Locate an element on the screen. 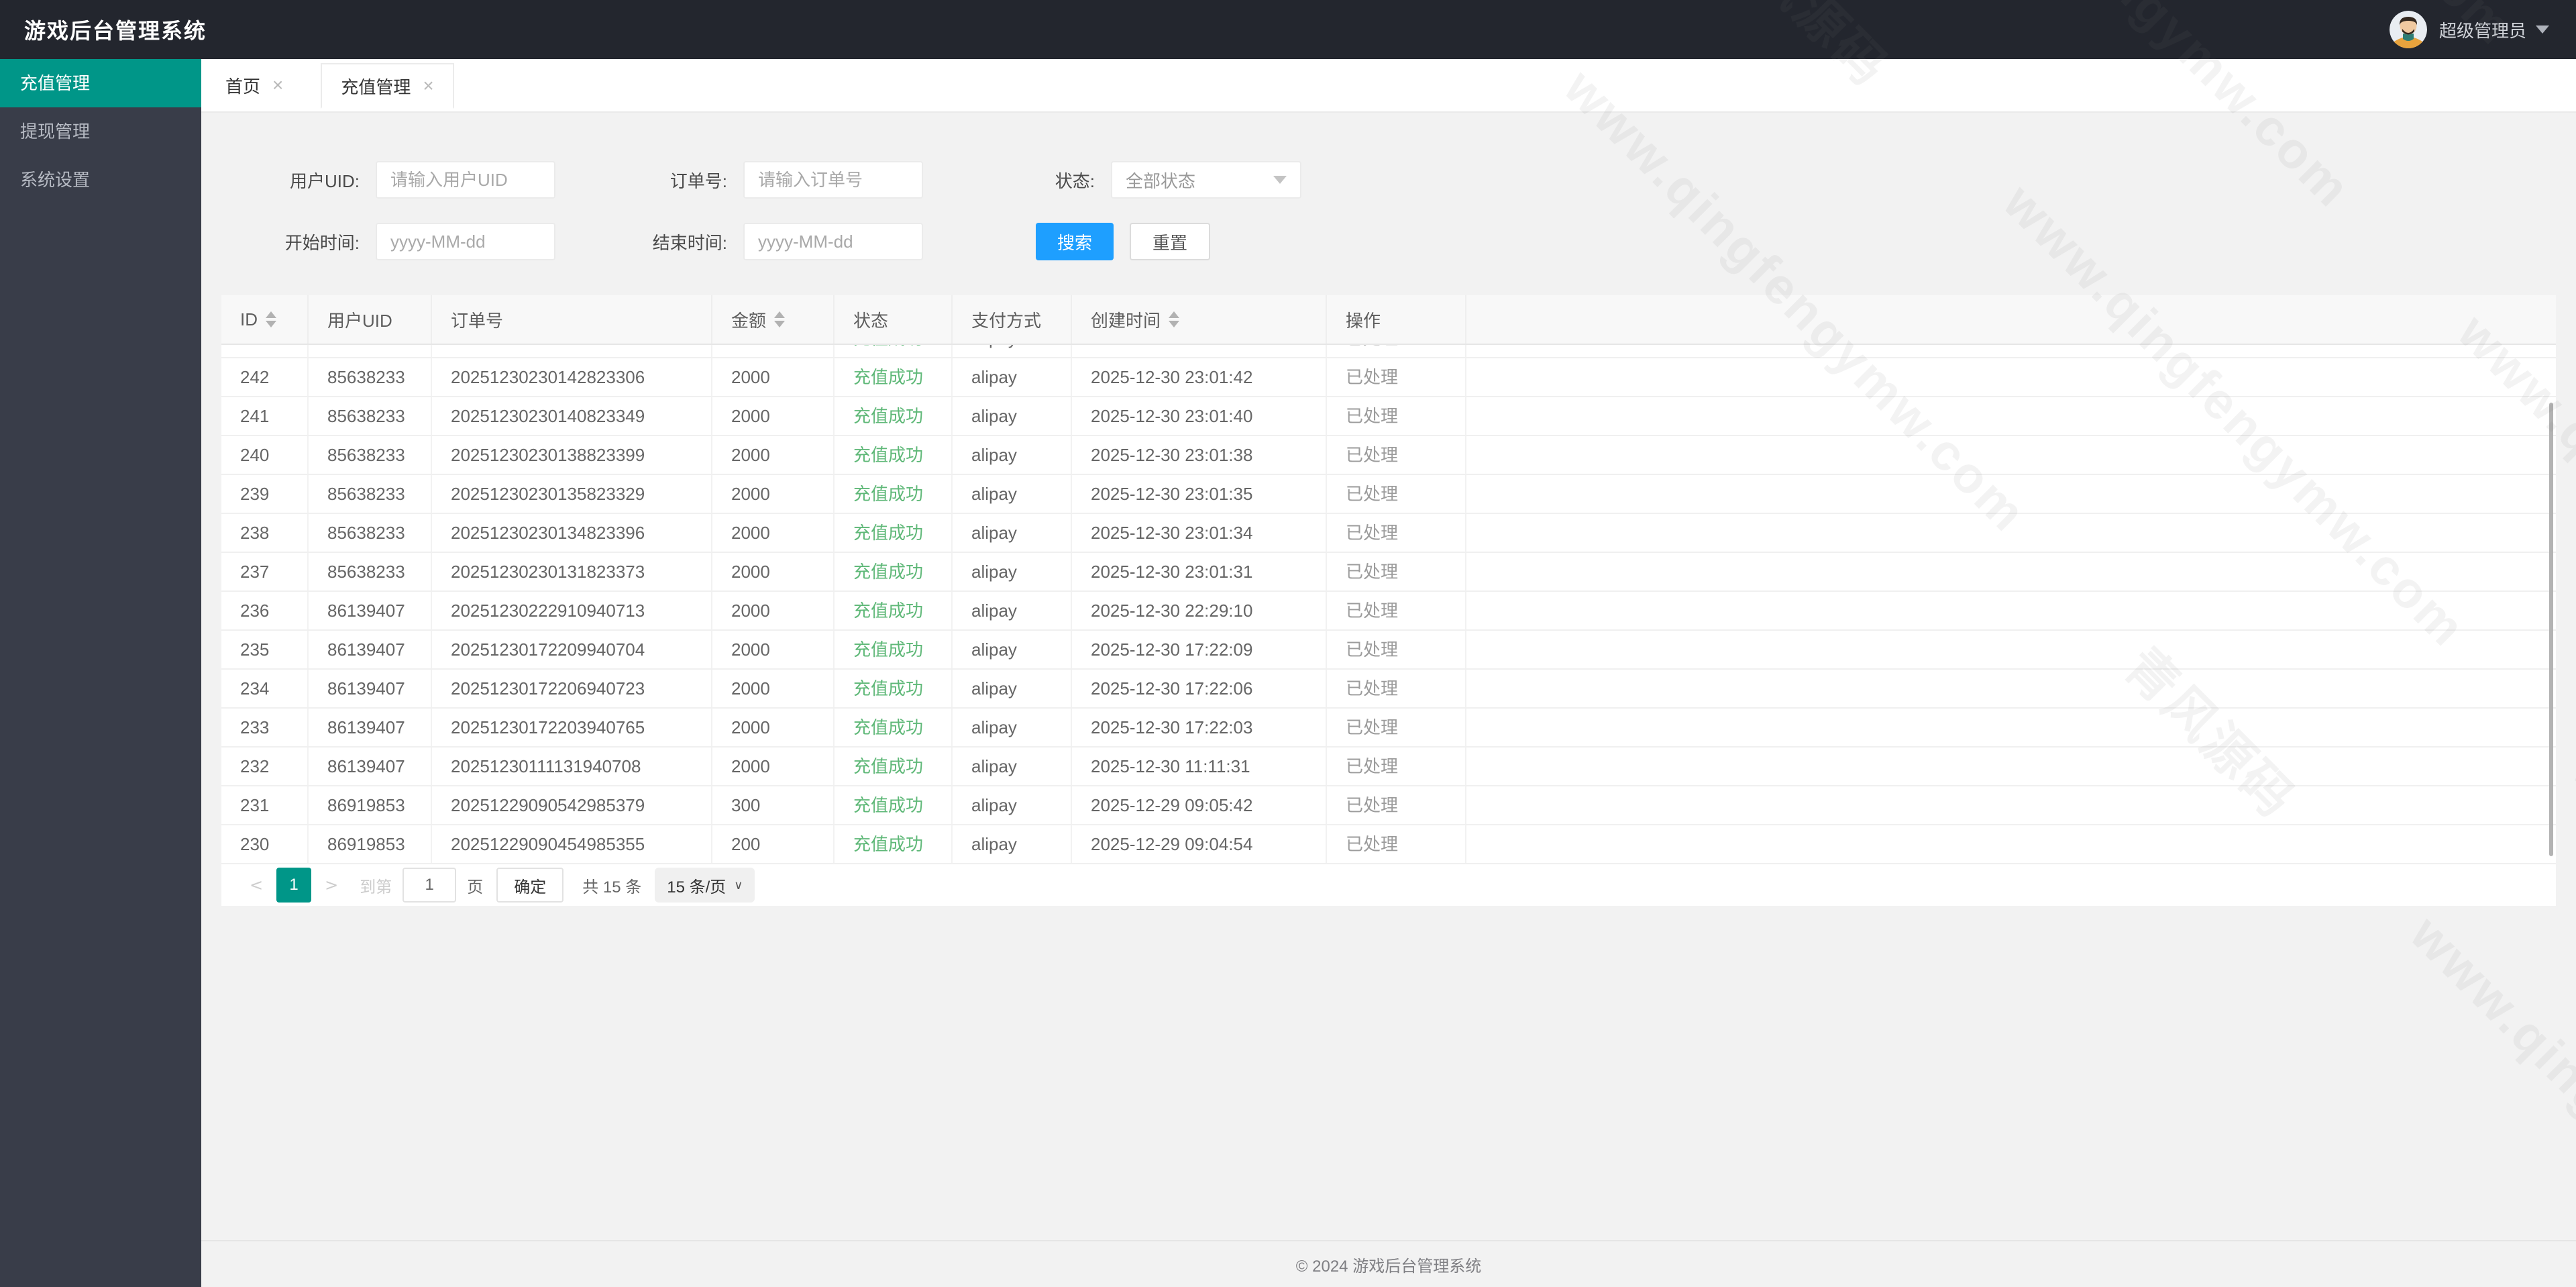 This screenshot has width=2576, height=1287. start-time-input is located at coordinates (465, 242).